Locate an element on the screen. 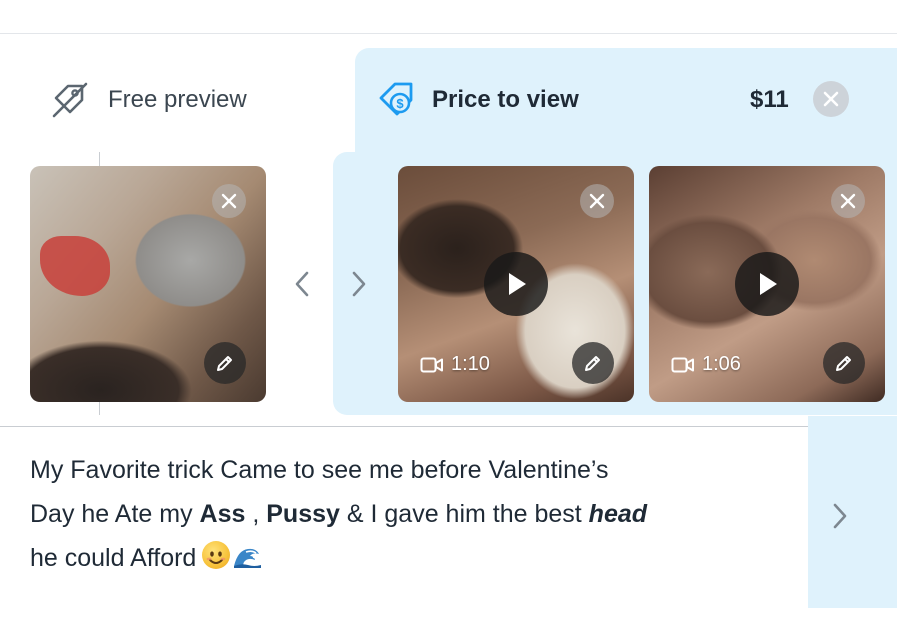 This screenshot has height=619, width=897. paid-video-thumbnail: 1:06 is located at coordinates (767, 284).